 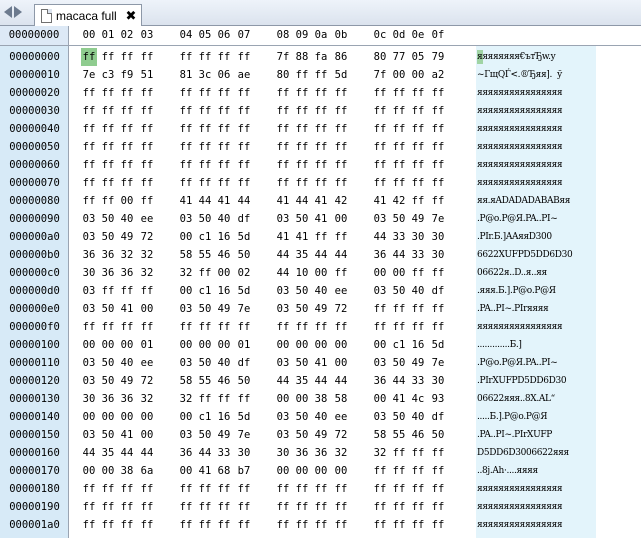 What do you see at coordinates (341, 57) in the screenshot?
I see `hex-byte: 86` at bounding box center [341, 57].